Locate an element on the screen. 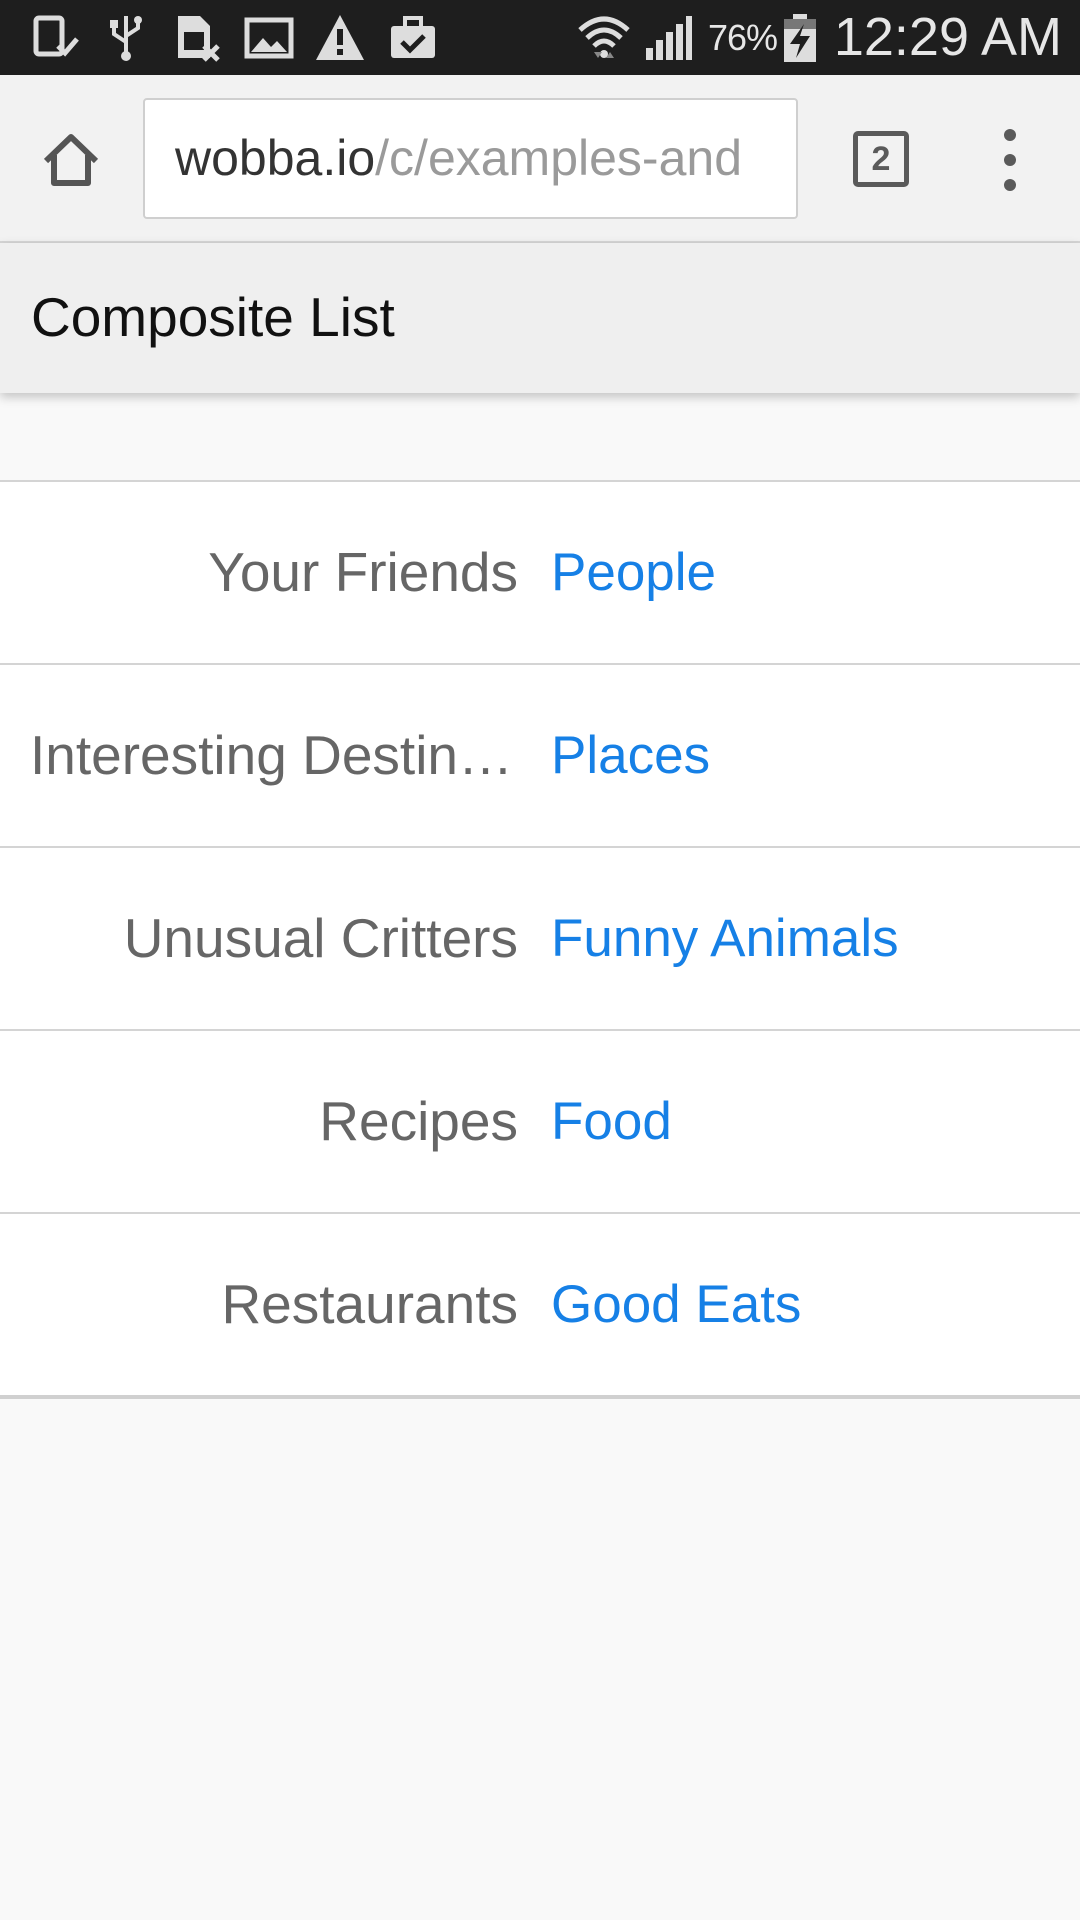 This screenshot has width=1080, height=1920. tabs-button: 2 is located at coordinates (881, 159).